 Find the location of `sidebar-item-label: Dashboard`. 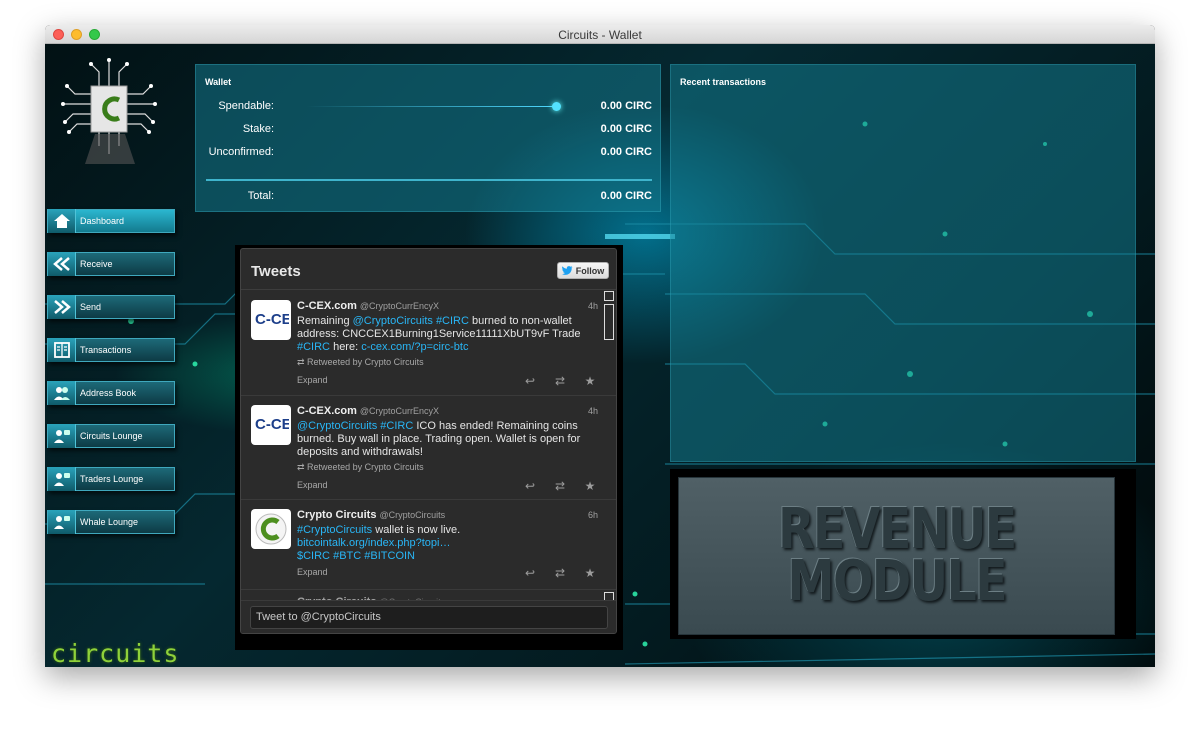

sidebar-item-label: Dashboard is located at coordinates (102, 221).